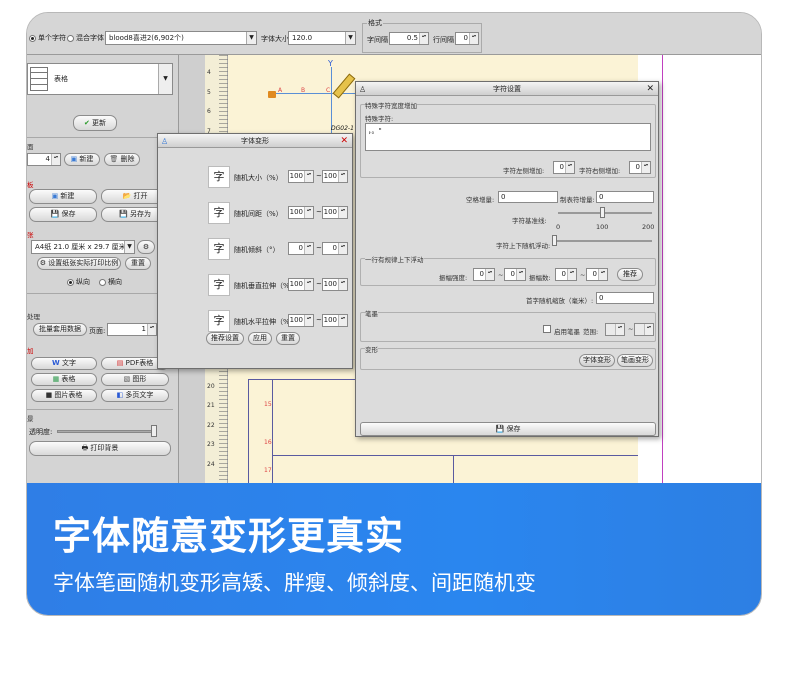 This screenshot has width=790, height=679. Describe the element at coordinates (547, 329) in the screenshot. I see `enable-ink-checkbox` at that location.